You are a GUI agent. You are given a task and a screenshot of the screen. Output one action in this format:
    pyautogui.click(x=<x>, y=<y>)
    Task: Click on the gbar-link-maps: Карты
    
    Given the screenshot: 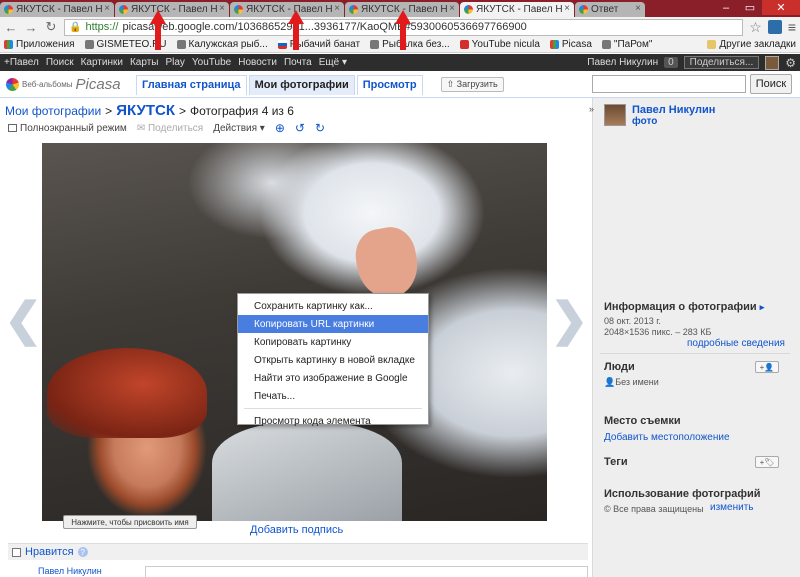 What is the action you would take?
    pyautogui.click(x=144, y=62)
    